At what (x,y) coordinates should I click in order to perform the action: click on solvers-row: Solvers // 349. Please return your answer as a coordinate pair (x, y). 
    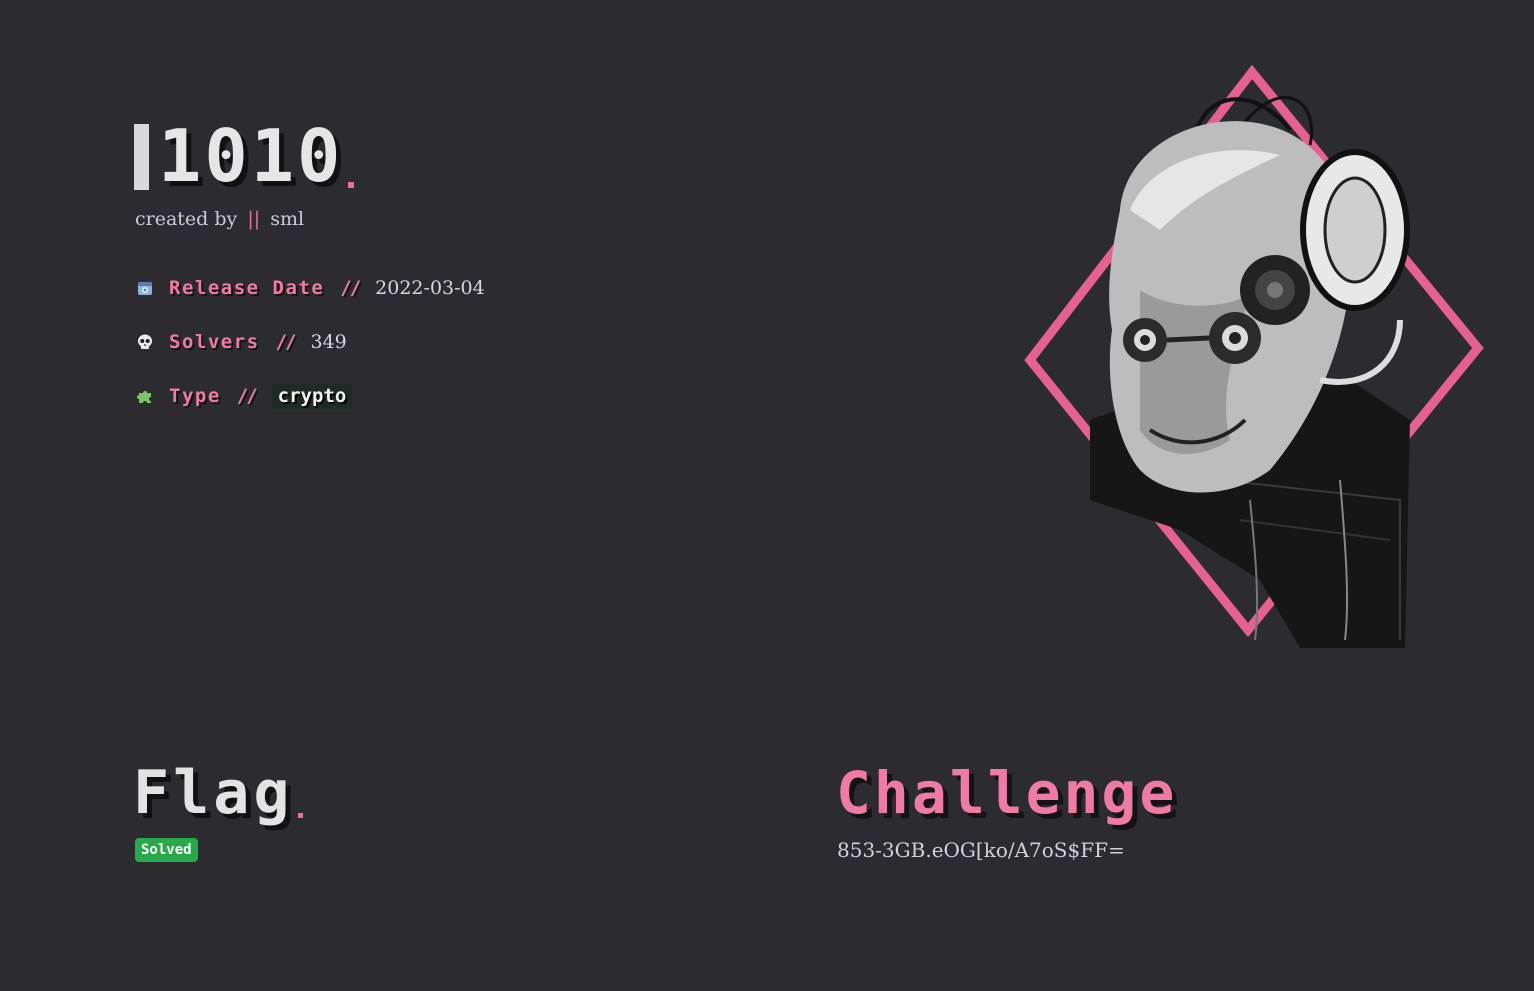
    Looking at the image, I should click on (241, 342).